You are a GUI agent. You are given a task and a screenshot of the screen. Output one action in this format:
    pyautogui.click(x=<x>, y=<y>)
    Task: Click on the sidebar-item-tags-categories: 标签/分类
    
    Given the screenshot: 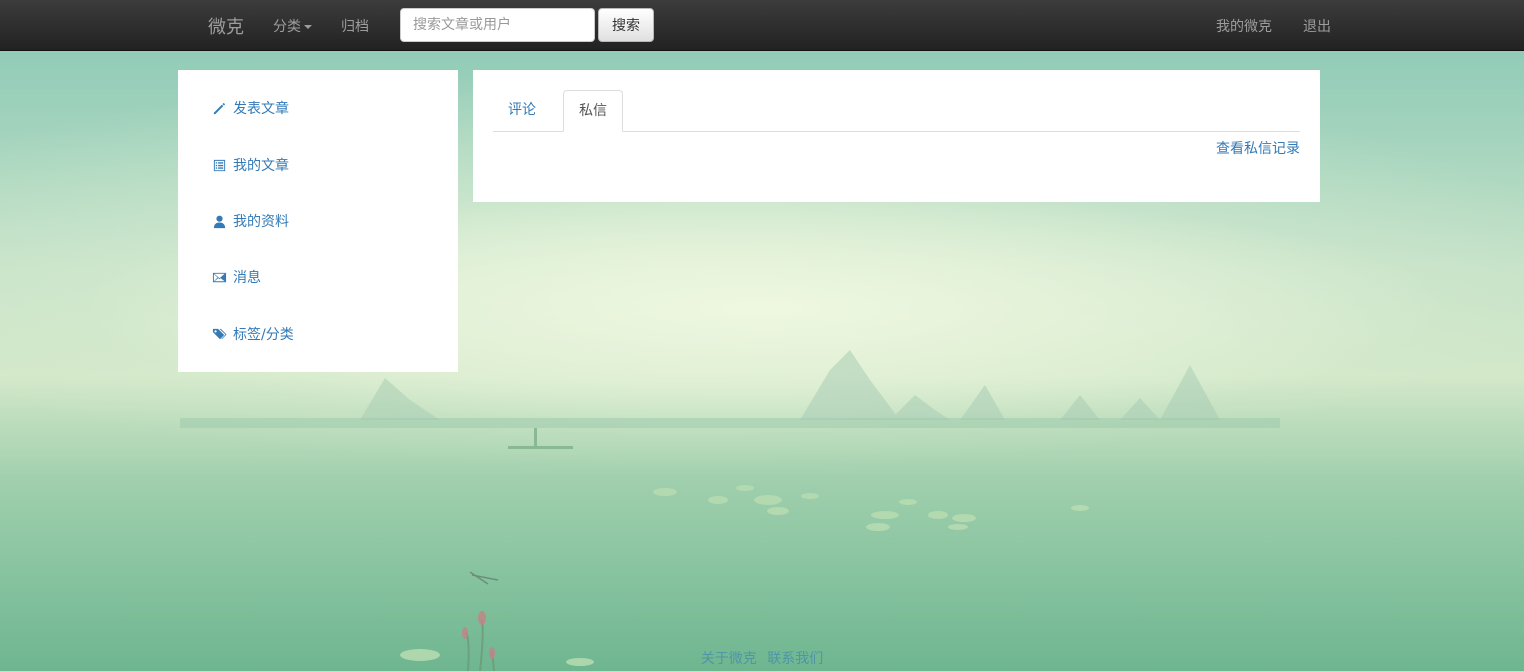 What is the action you would take?
    pyautogui.click(x=253, y=334)
    